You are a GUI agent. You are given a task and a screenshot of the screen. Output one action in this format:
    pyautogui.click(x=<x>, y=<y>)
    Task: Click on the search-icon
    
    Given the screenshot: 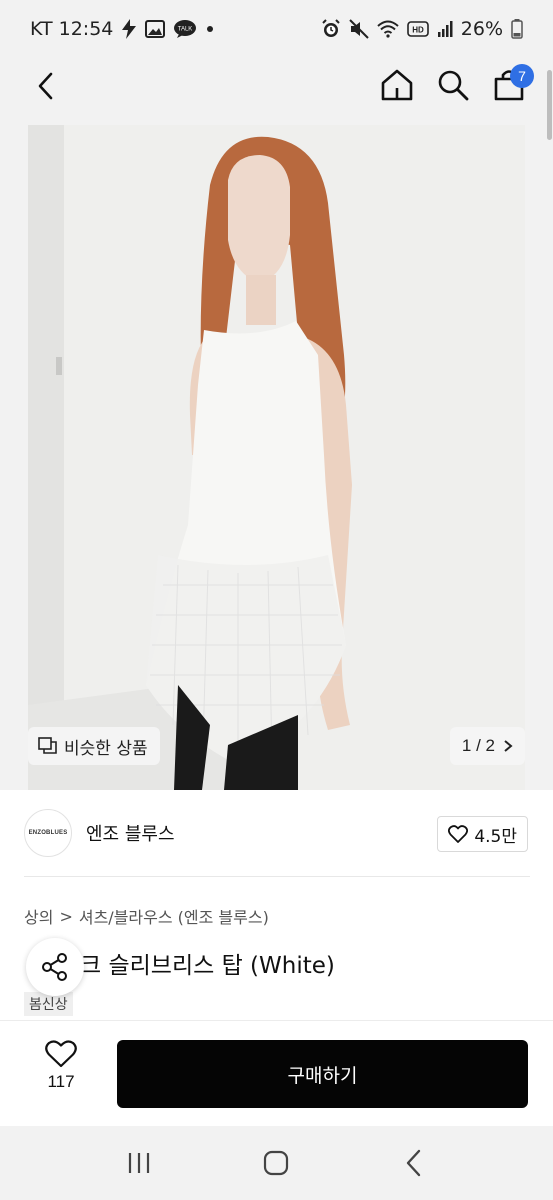 What is the action you would take?
    pyautogui.click(x=453, y=85)
    